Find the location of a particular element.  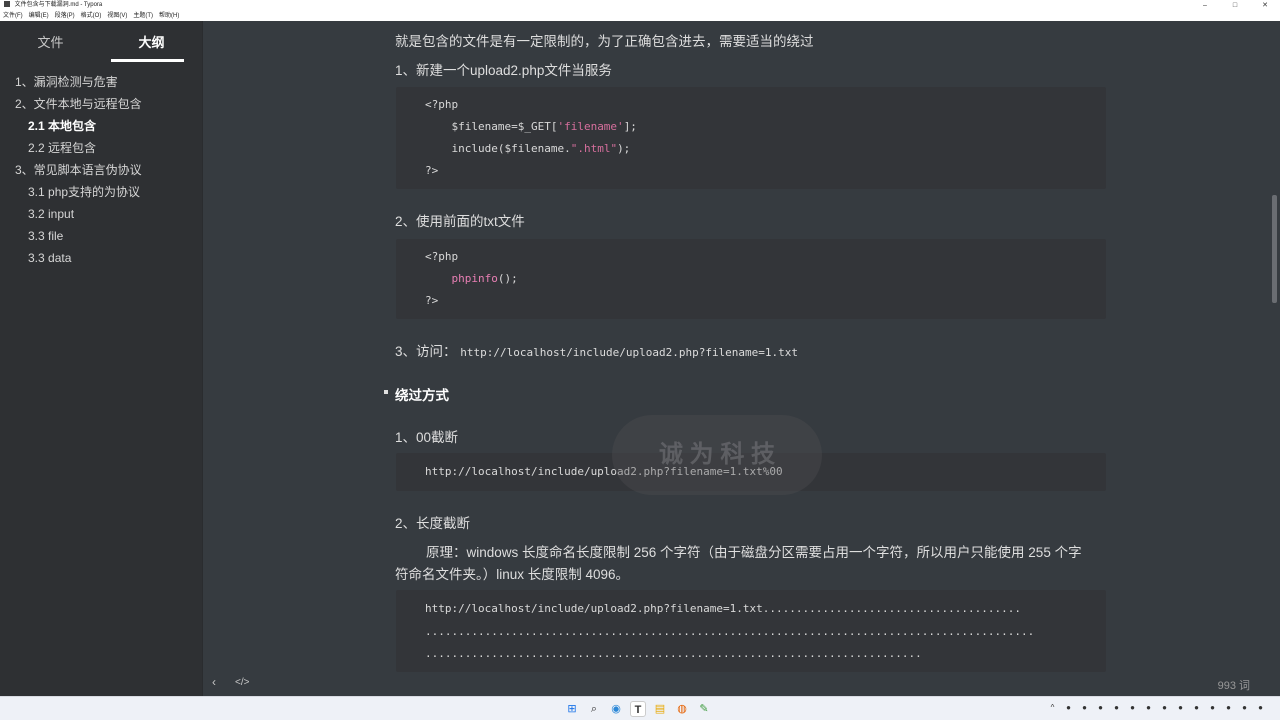

outline-item: 2、文件本地与远程包含 is located at coordinates (101, 104).